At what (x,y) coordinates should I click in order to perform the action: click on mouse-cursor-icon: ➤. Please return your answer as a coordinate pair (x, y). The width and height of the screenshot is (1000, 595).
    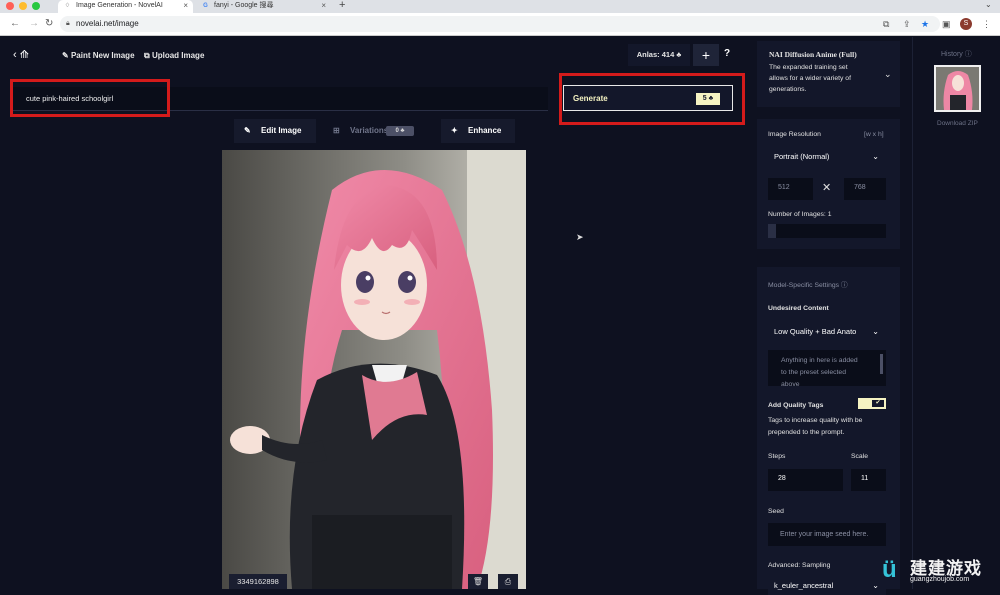
    Looking at the image, I should click on (580, 237).